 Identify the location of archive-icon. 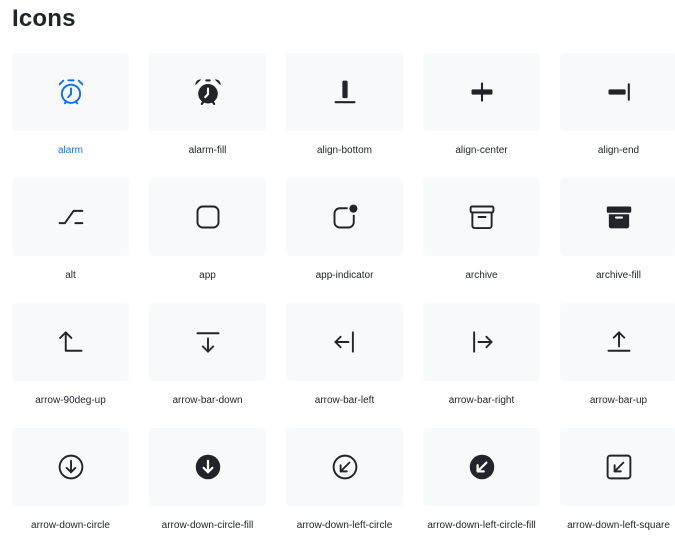
(481, 217).